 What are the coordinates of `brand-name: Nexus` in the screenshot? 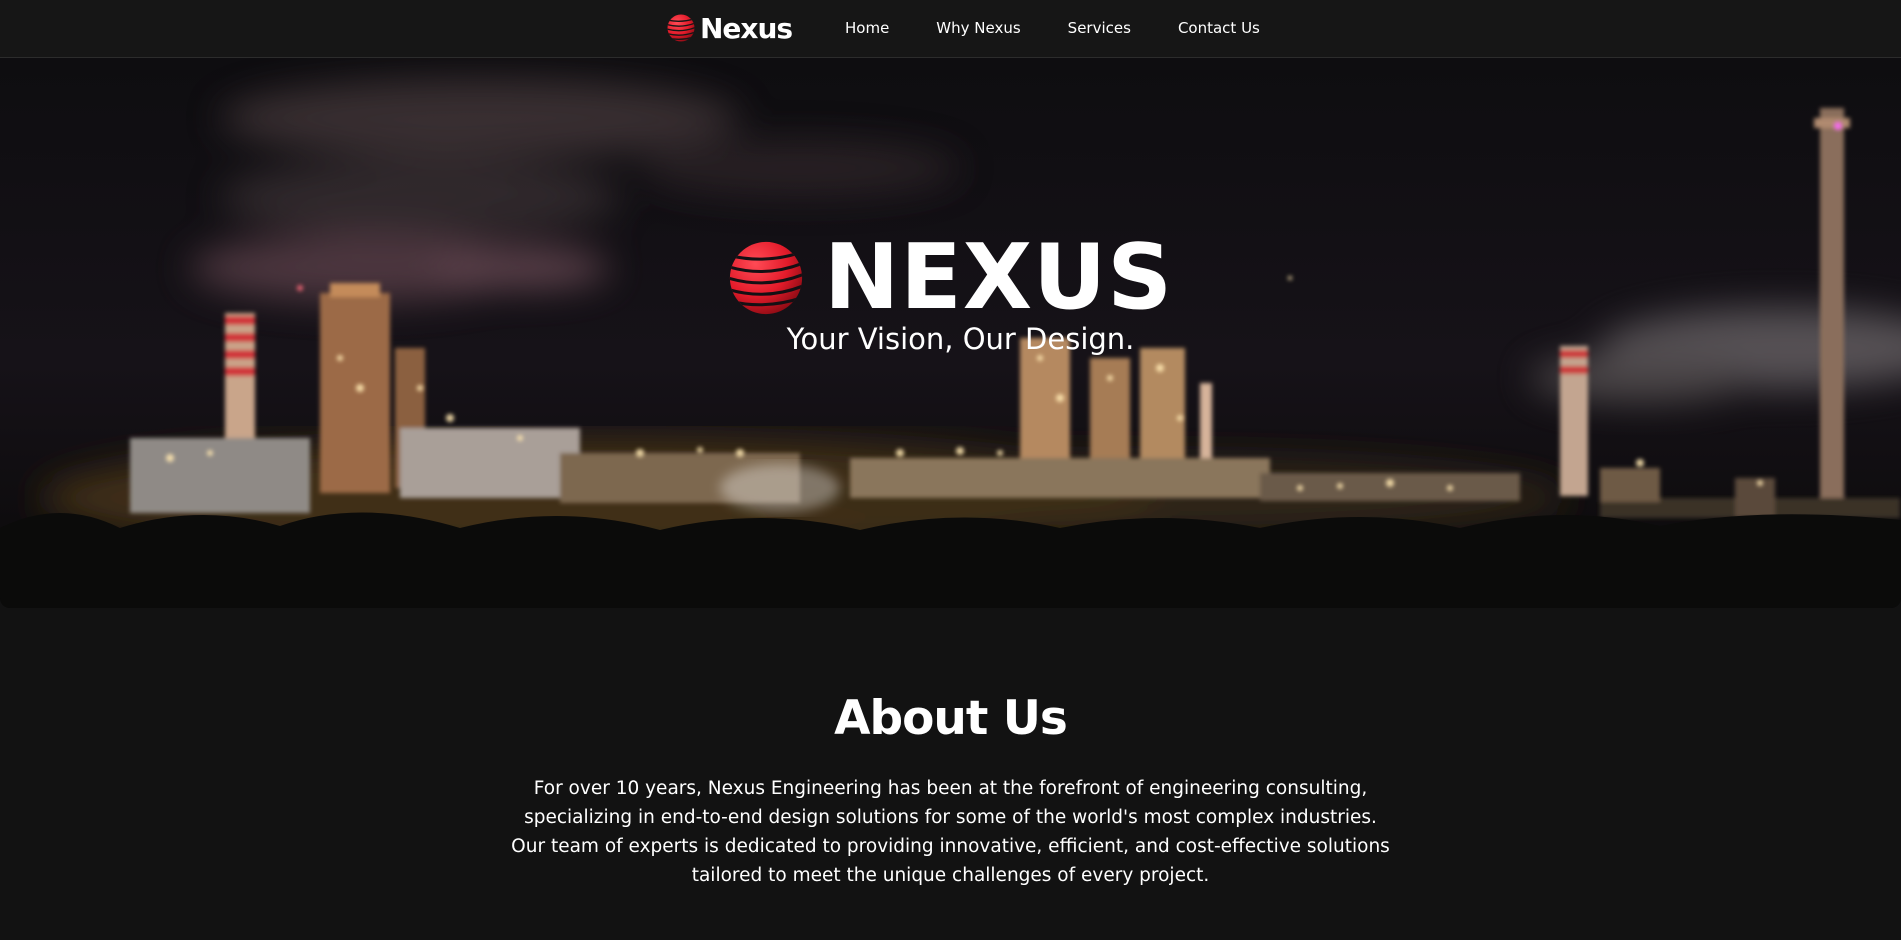 It's located at (746, 28).